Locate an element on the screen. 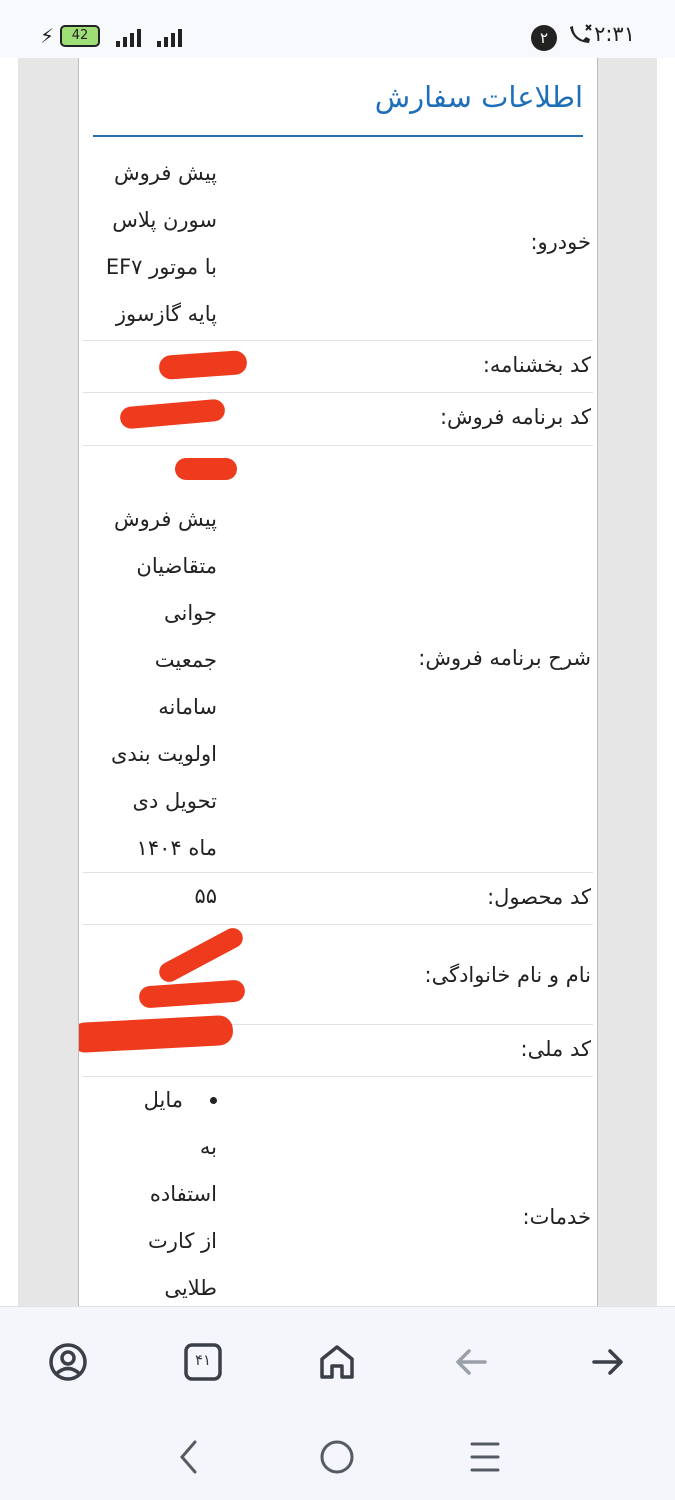 This screenshot has height=1500, width=675. profile-button is located at coordinates (68, 1362).